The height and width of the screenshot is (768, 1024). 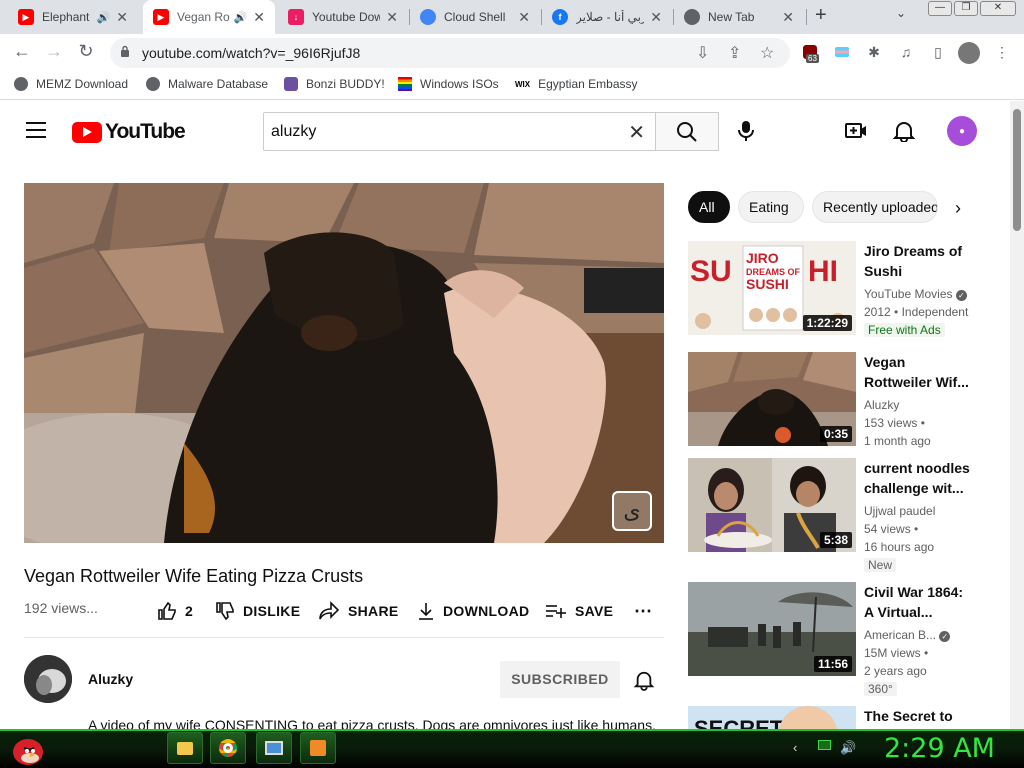 What do you see at coordinates (856, 131) in the screenshot?
I see `create-video-icon` at bounding box center [856, 131].